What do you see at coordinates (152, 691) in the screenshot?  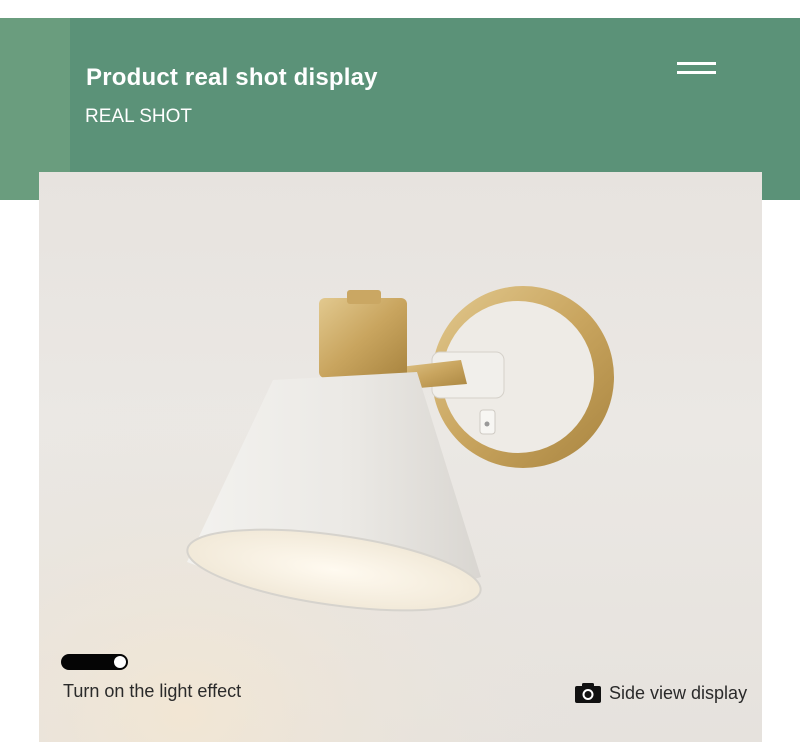 I see `light-effect-caption: Turn on the light effect` at bounding box center [152, 691].